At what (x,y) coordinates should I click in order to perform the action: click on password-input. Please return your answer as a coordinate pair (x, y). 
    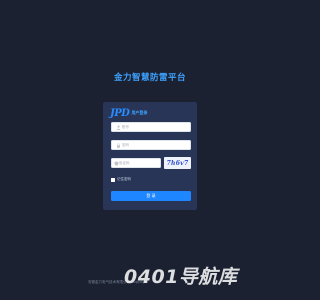
    Looking at the image, I should click on (152, 145).